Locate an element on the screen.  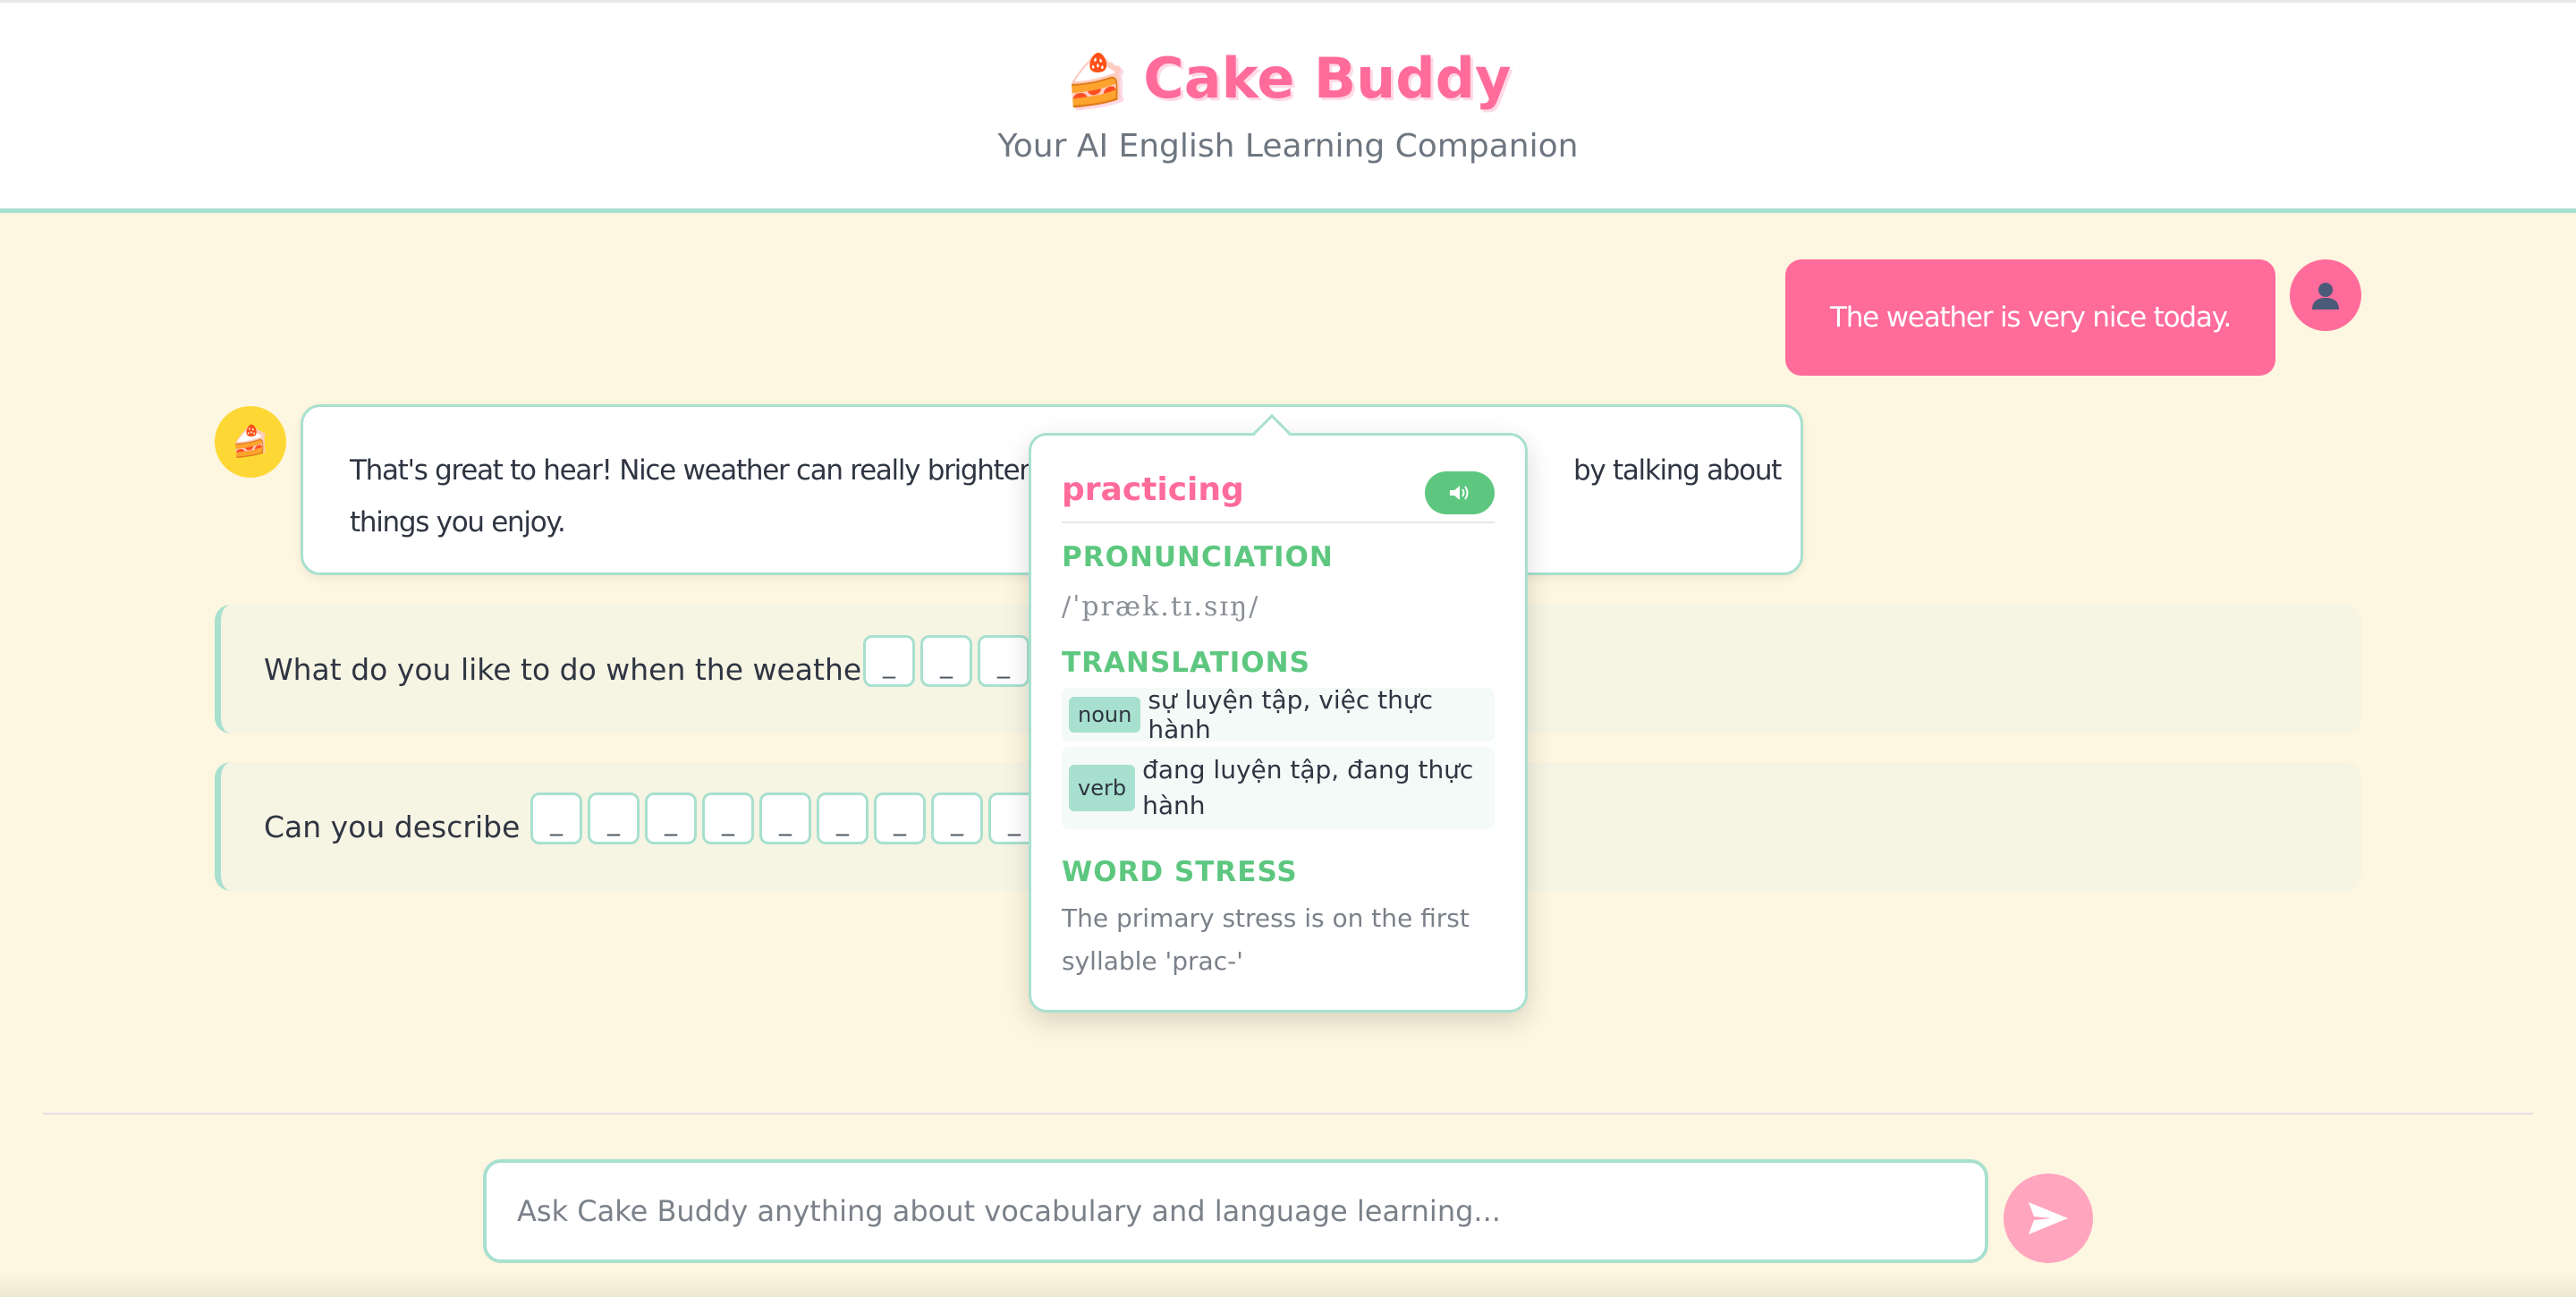
popup-divider is located at coordinates (1278, 522).